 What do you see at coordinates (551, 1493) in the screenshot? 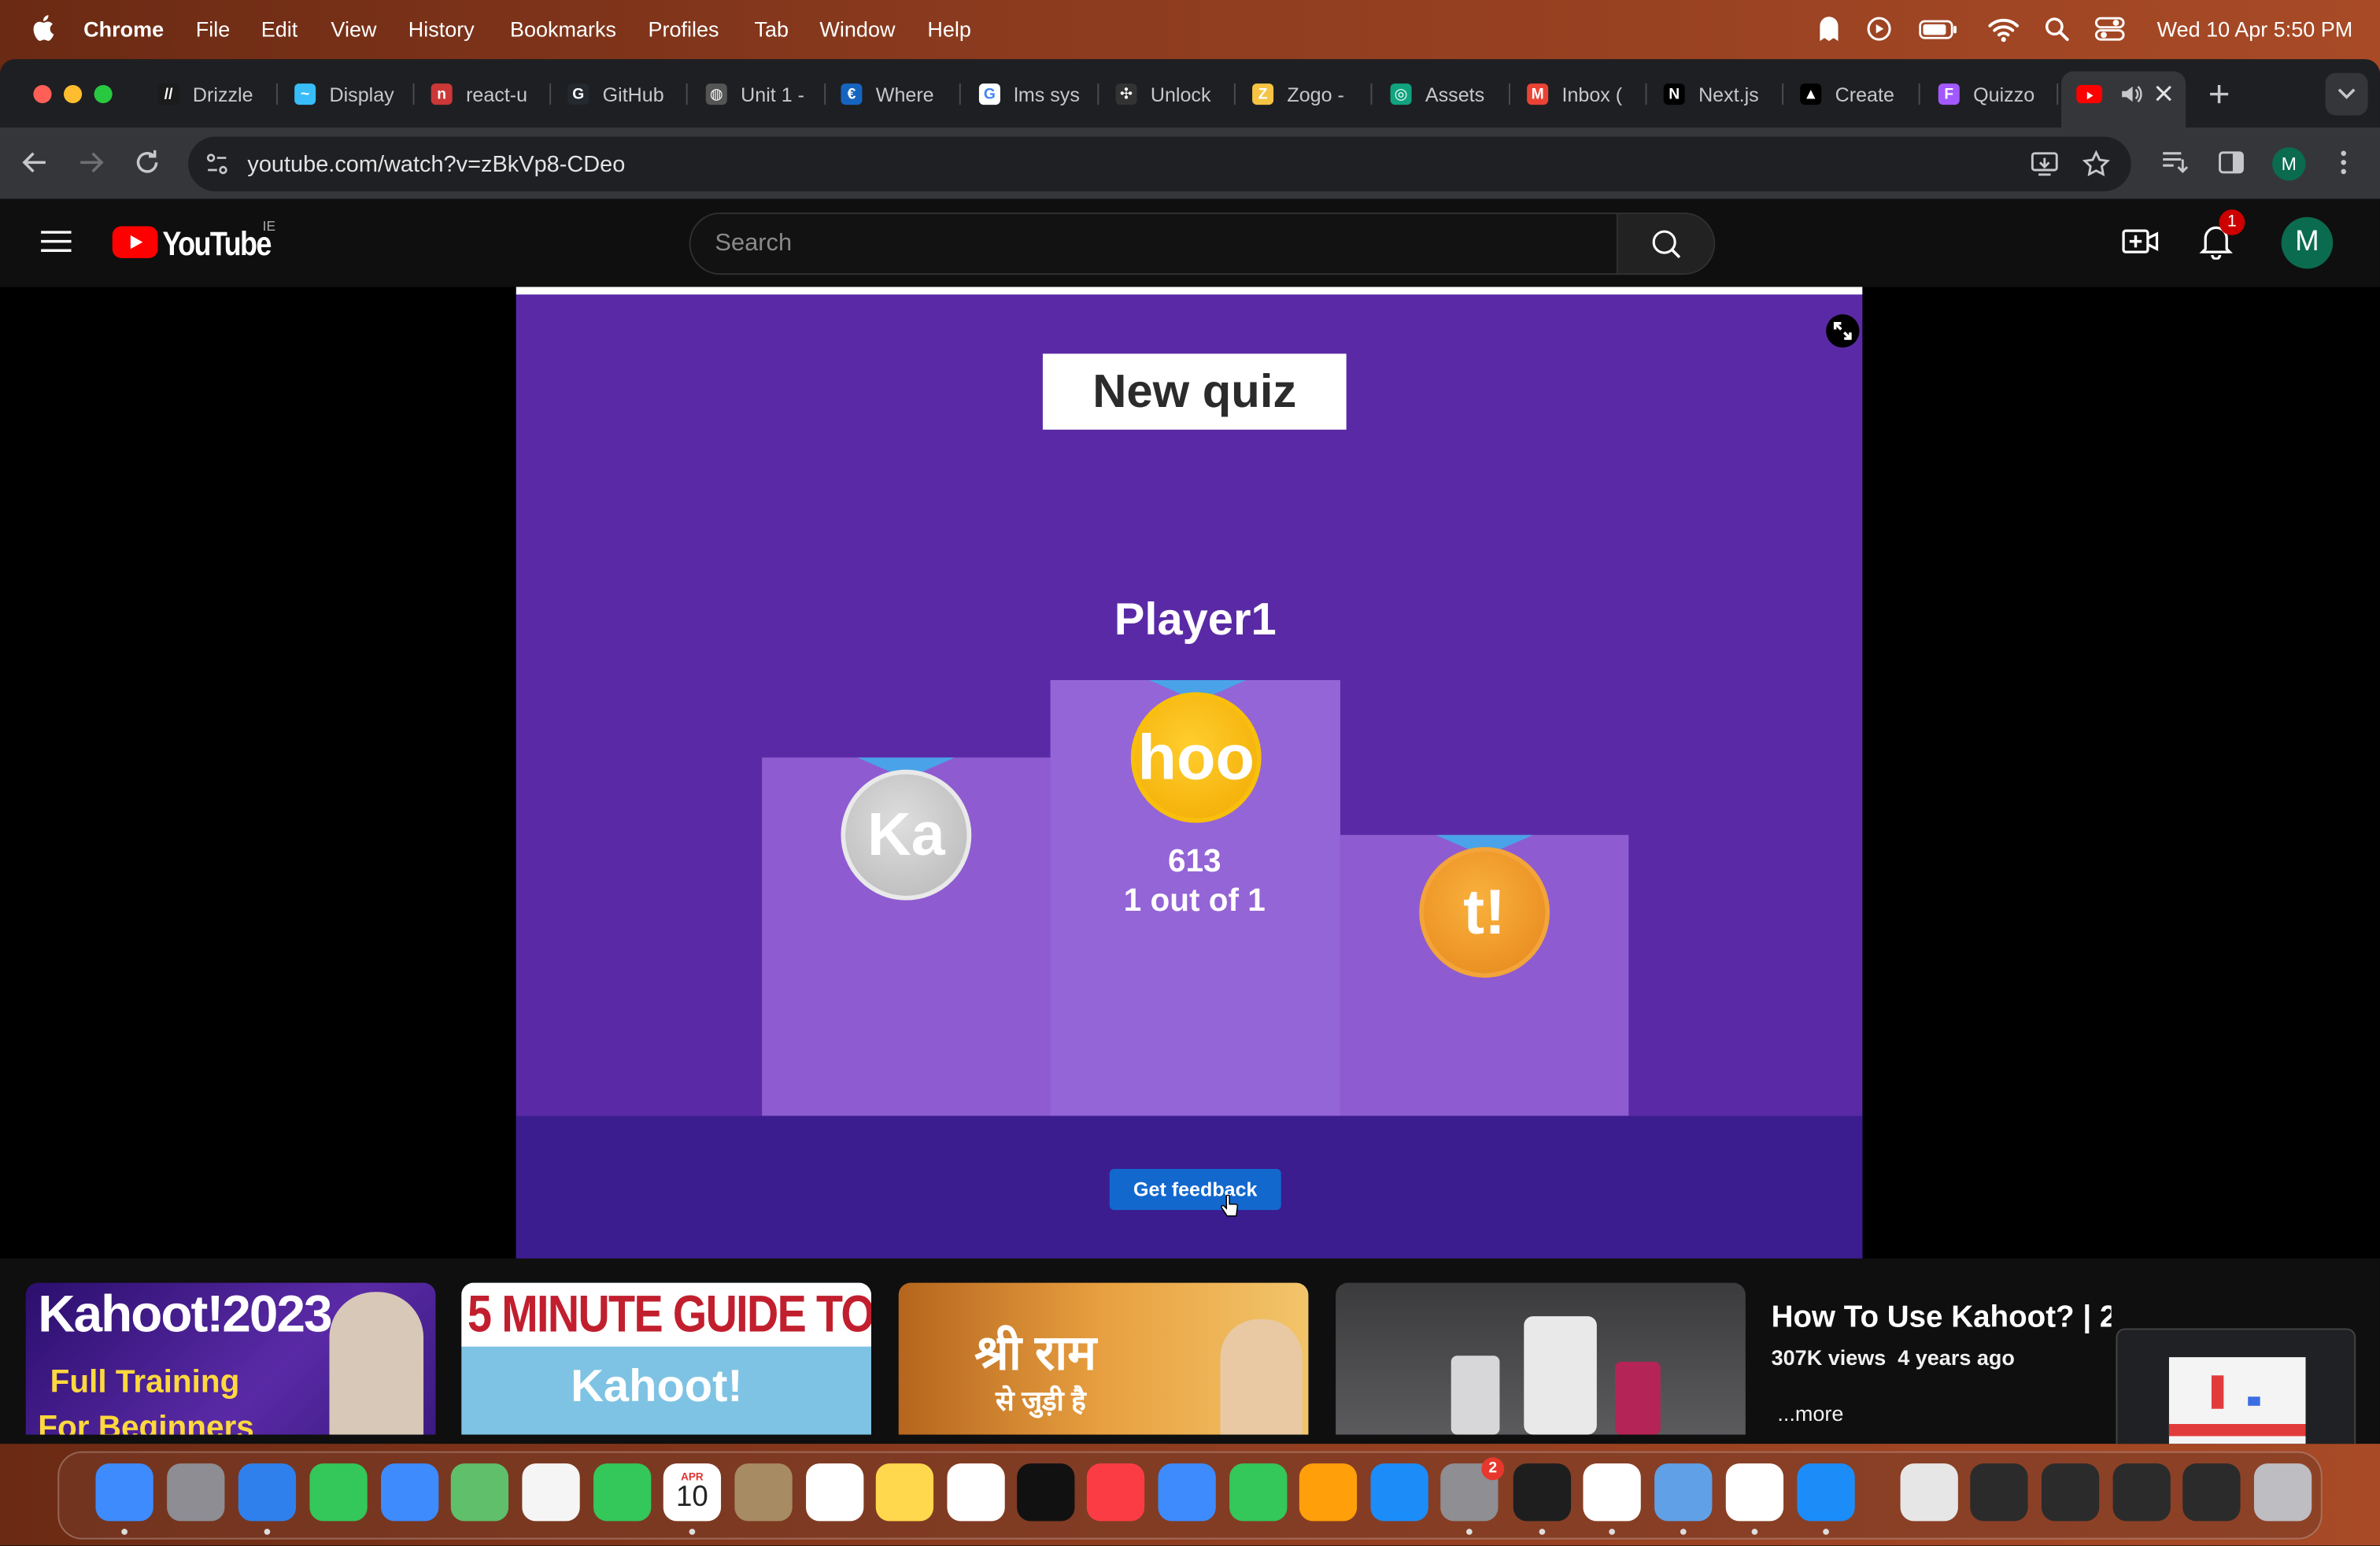
I see `photos-icon` at bounding box center [551, 1493].